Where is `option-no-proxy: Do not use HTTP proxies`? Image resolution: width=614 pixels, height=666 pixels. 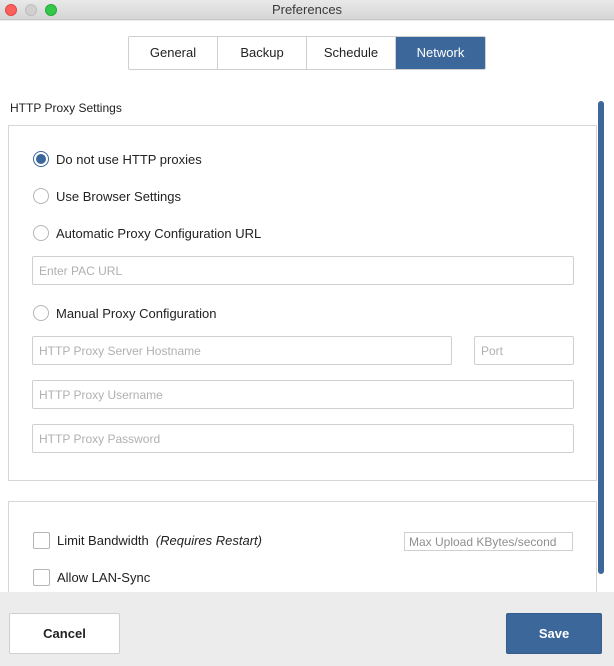 option-no-proxy: Do not use HTTP proxies is located at coordinates (117, 159).